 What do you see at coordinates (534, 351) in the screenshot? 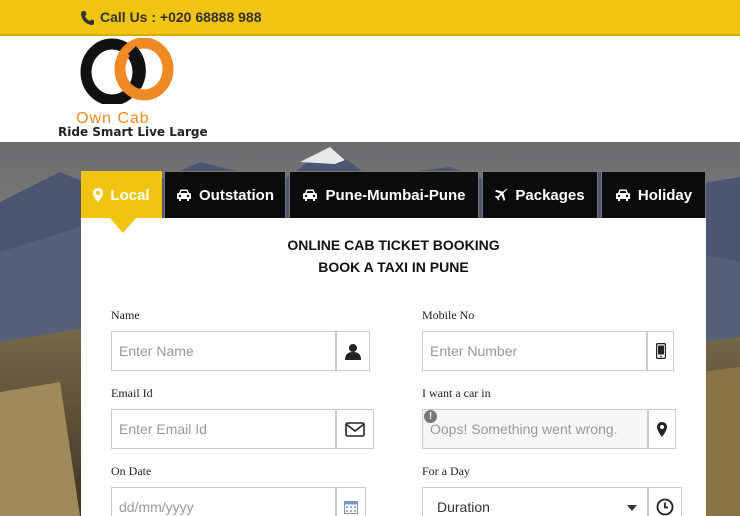
I see `mobile-input: Enter Number` at bounding box center [534, 351].